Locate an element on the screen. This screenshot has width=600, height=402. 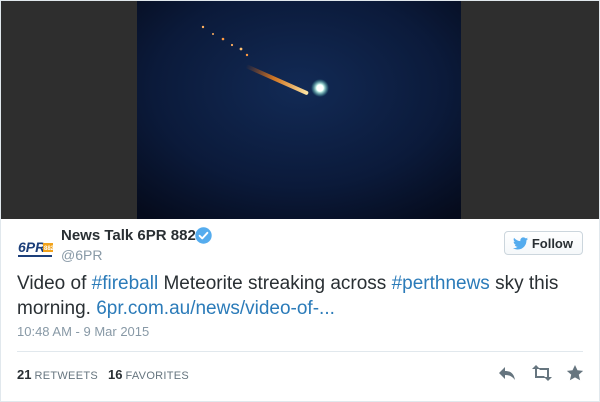
display-name: News Talk 6PR 882 is located at coordinates (128, 235).